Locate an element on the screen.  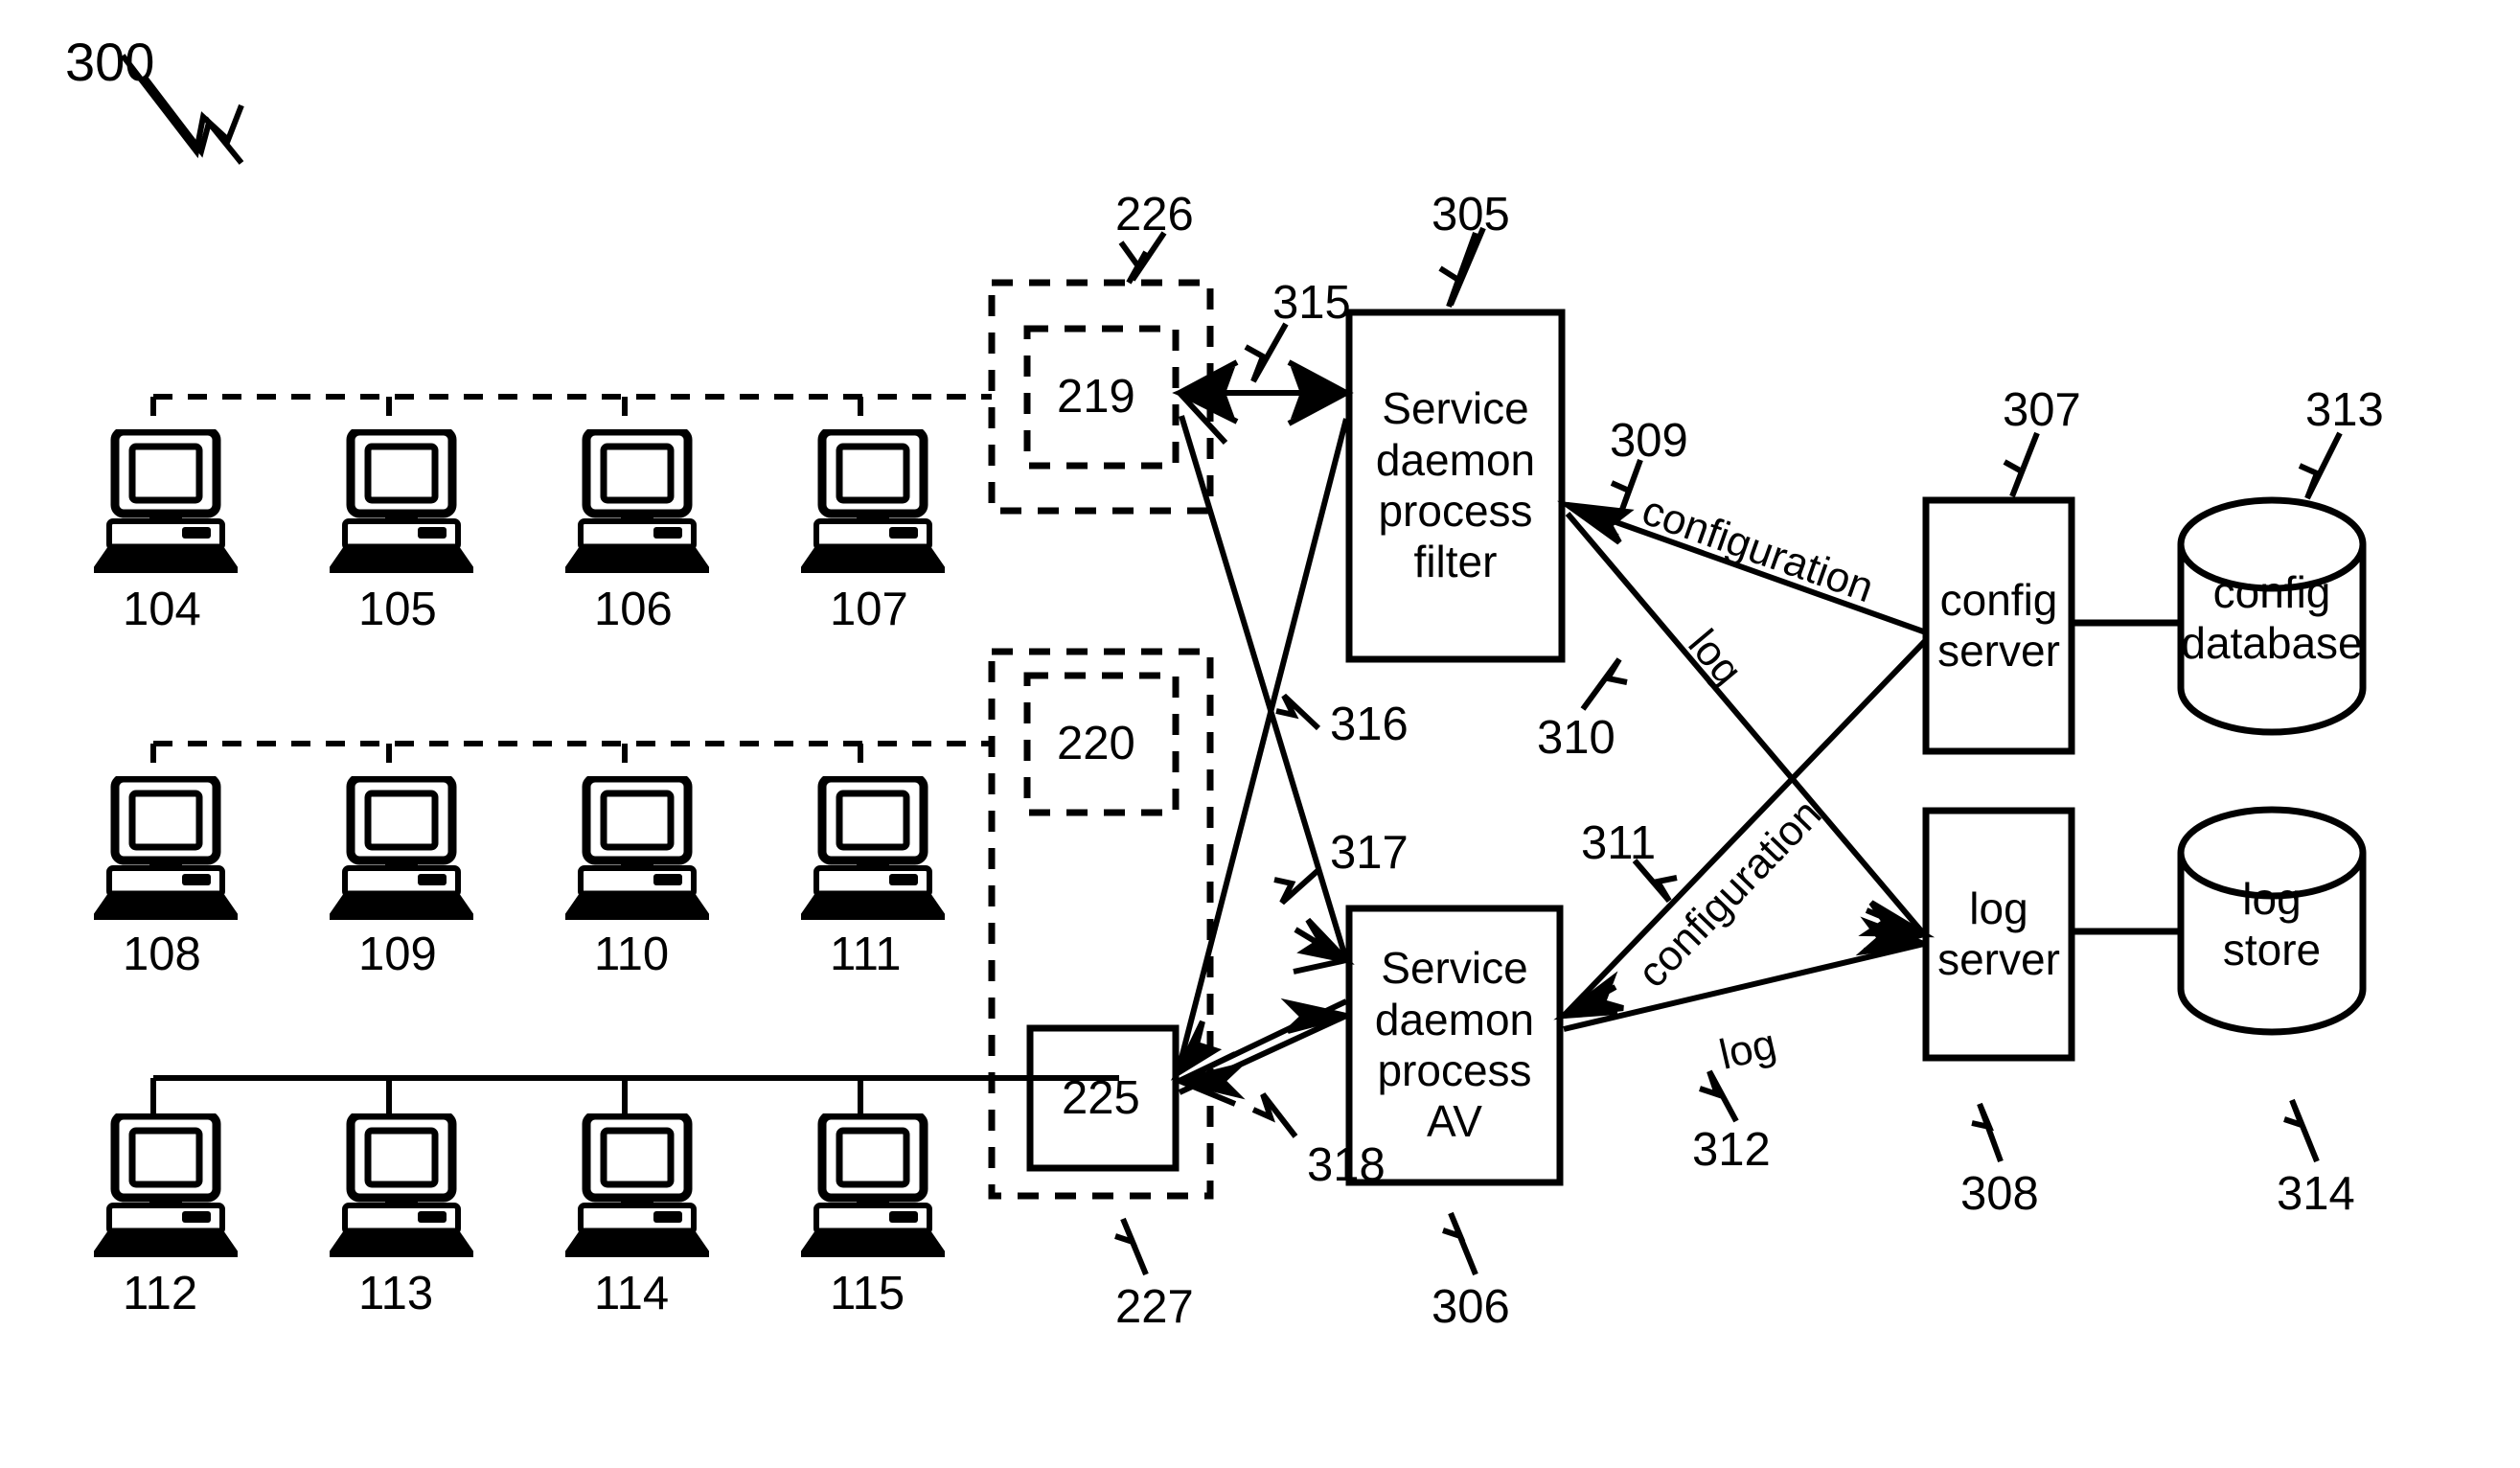
log-server-text: log server is located at coordinates (1999, 934).